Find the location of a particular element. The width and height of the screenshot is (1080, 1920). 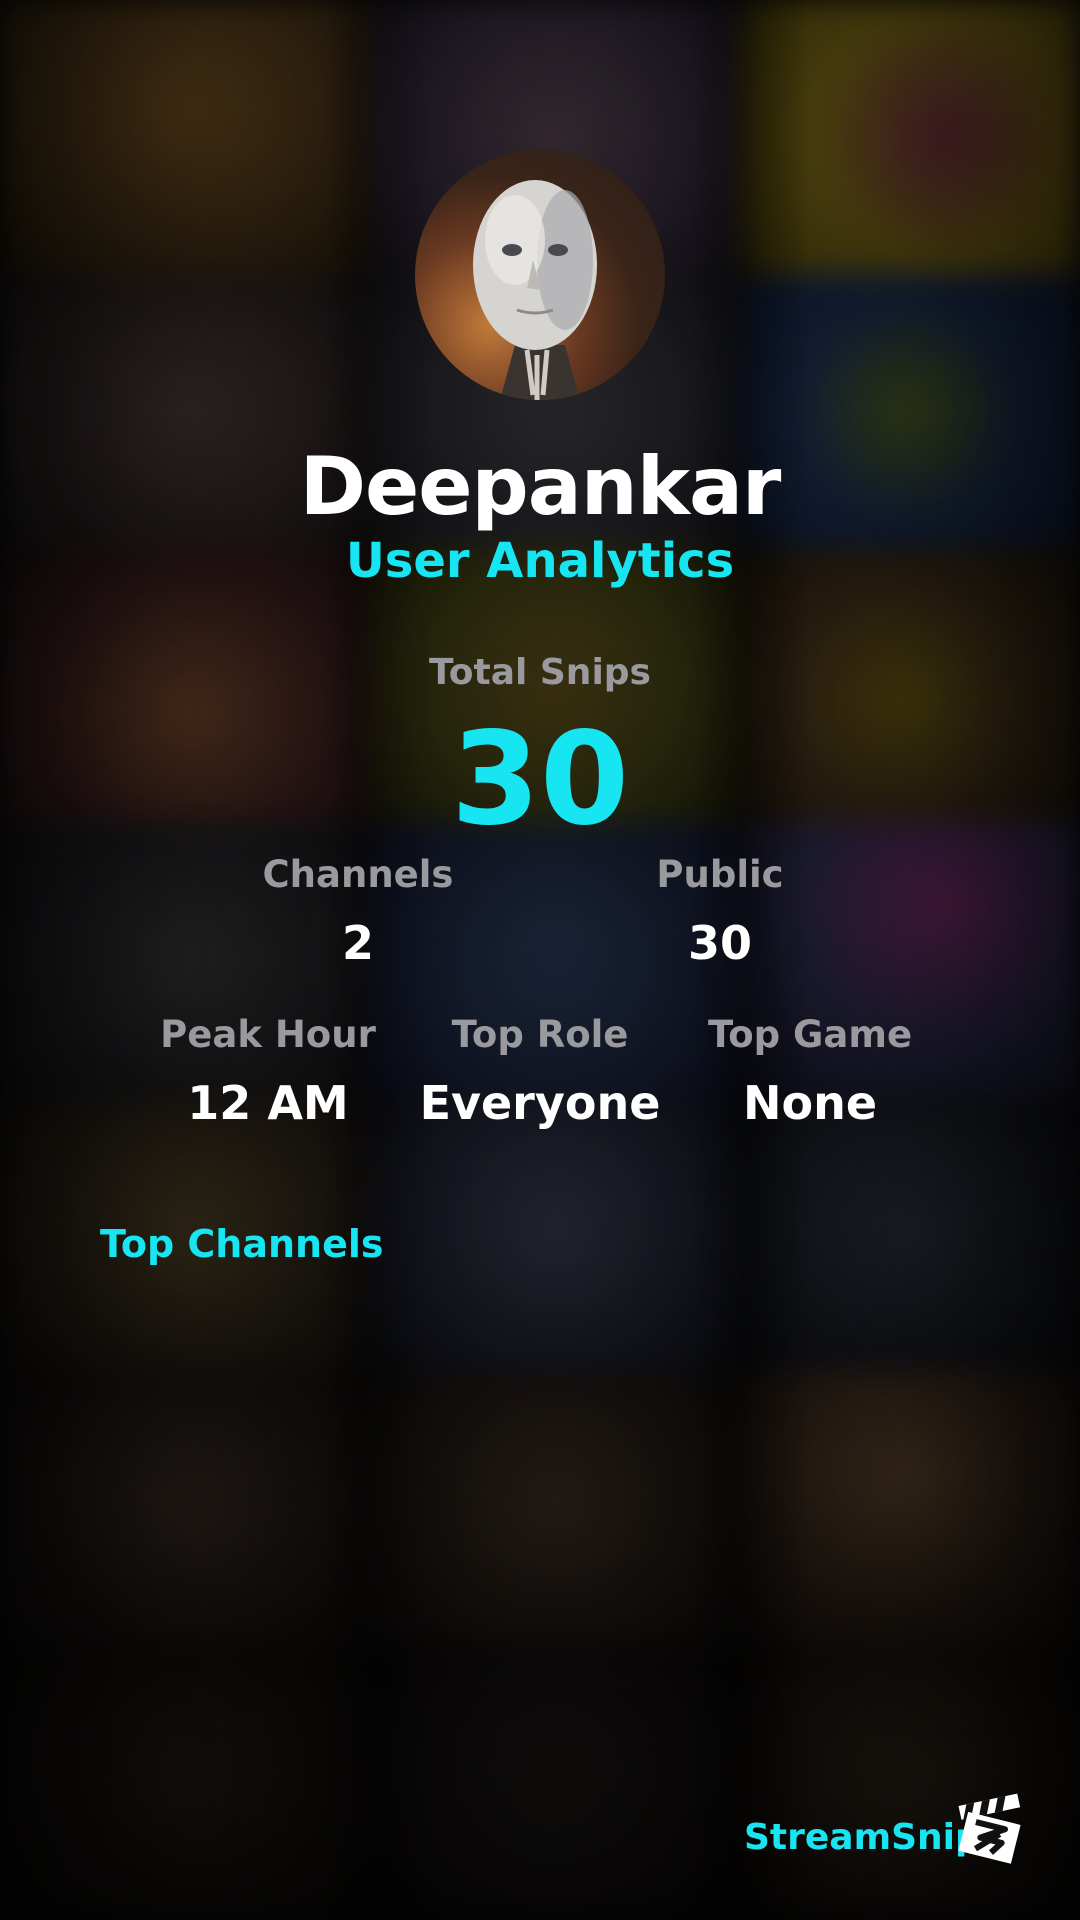

stat-top-game: Top Game None is located at coordinates (810, 1071).